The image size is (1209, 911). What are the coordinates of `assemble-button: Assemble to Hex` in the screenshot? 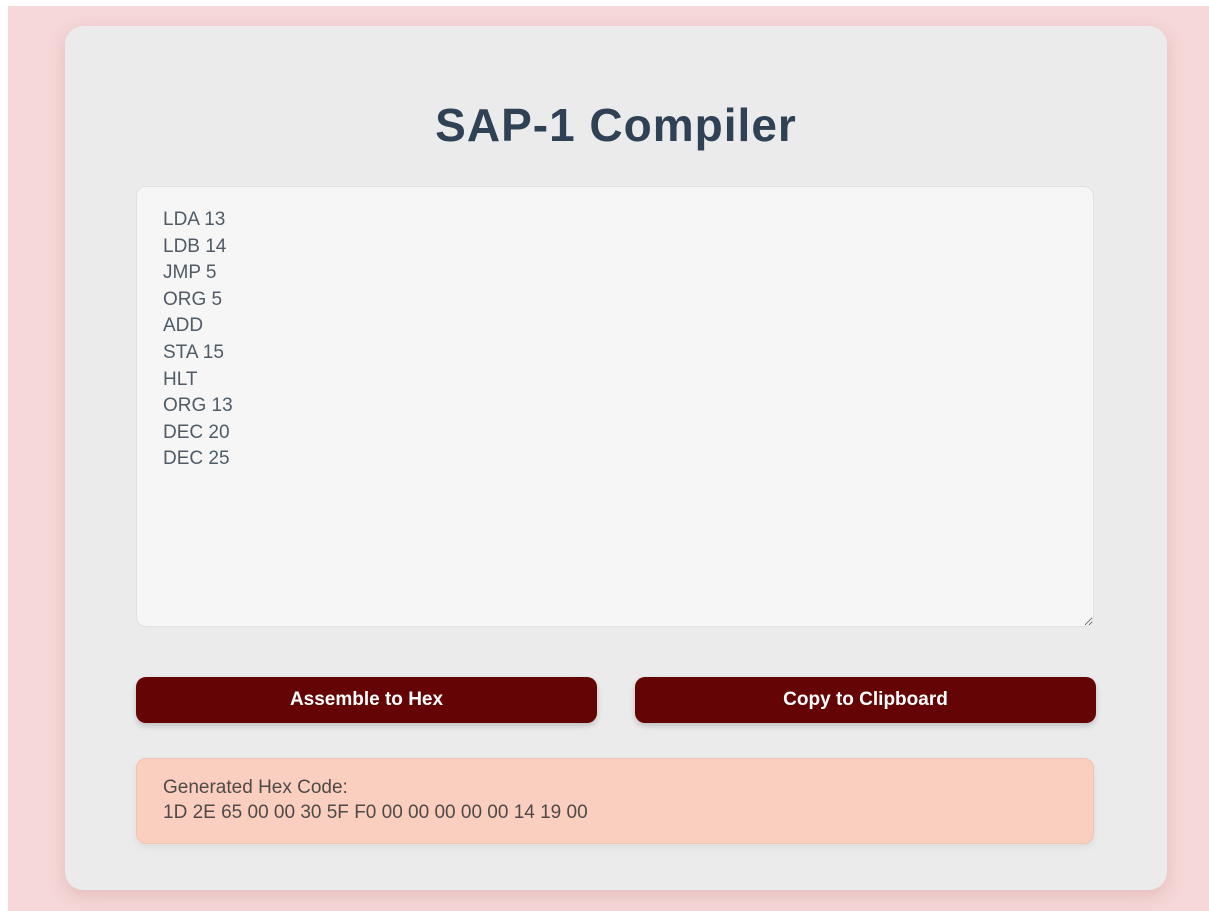 It's located at (366, 700).